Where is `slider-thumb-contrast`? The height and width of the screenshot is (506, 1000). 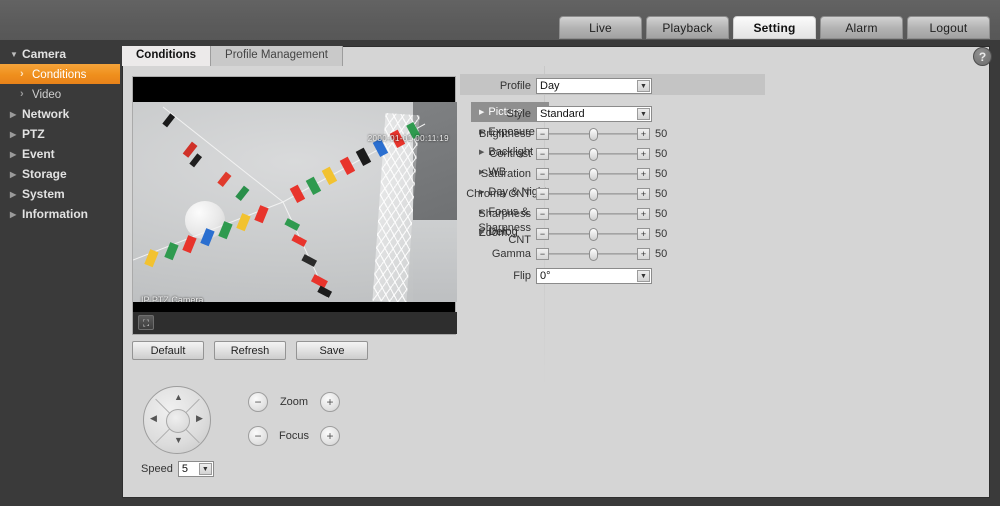
slider-thumb-contrast is located at coordinates (593, 154).